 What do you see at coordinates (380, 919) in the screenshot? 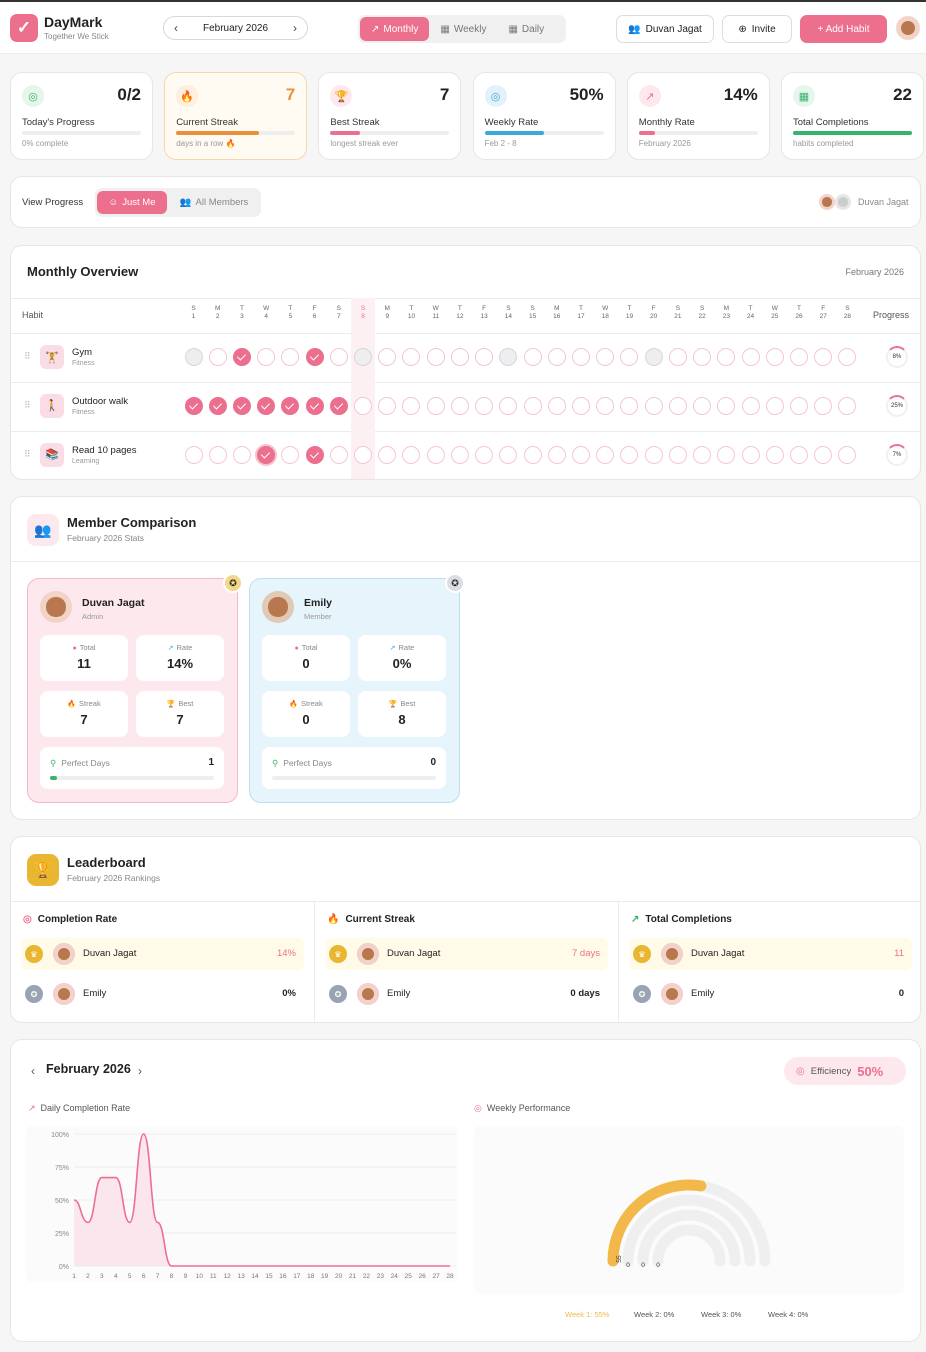
I see `leaderboard-column-title-text: Current Streak` at bounding box center [380, 919].